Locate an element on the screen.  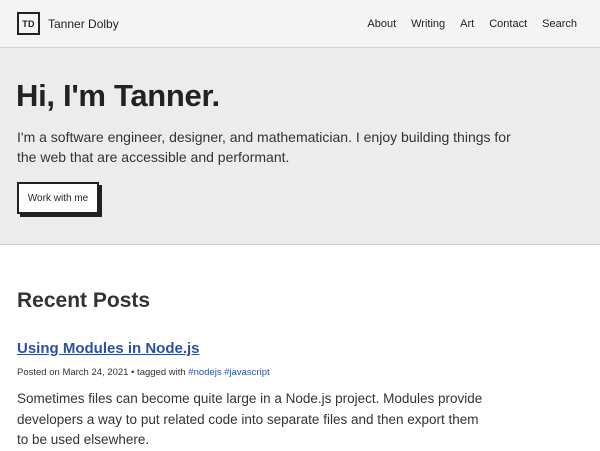
tag-link-nodejs: #nodejs is located at coordinates (204, 372).